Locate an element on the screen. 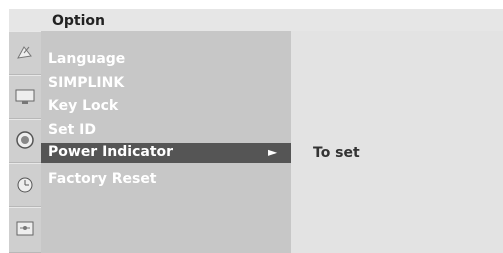  tv-screen-icon is located at coordinates (25, 96).